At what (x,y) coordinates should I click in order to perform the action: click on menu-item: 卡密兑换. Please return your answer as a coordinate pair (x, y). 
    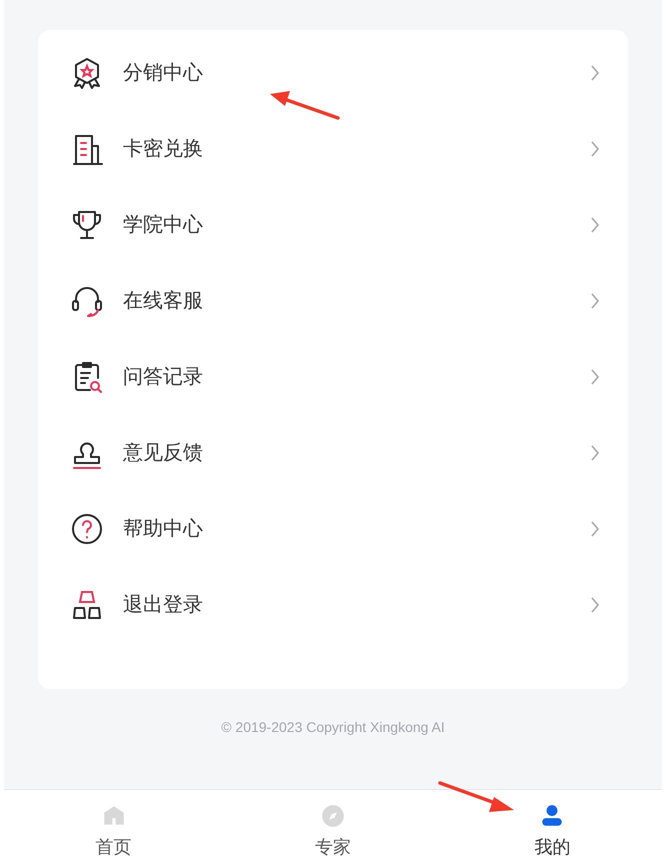
    Looking at the image, I should click on (356, 149).